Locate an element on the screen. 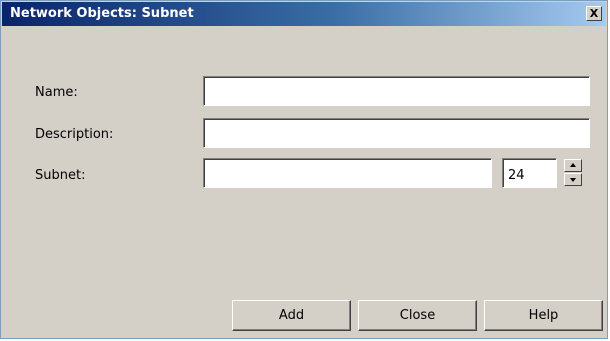 The image size is (610, 341). spin-down-icon is located at coordinates (573, 180).